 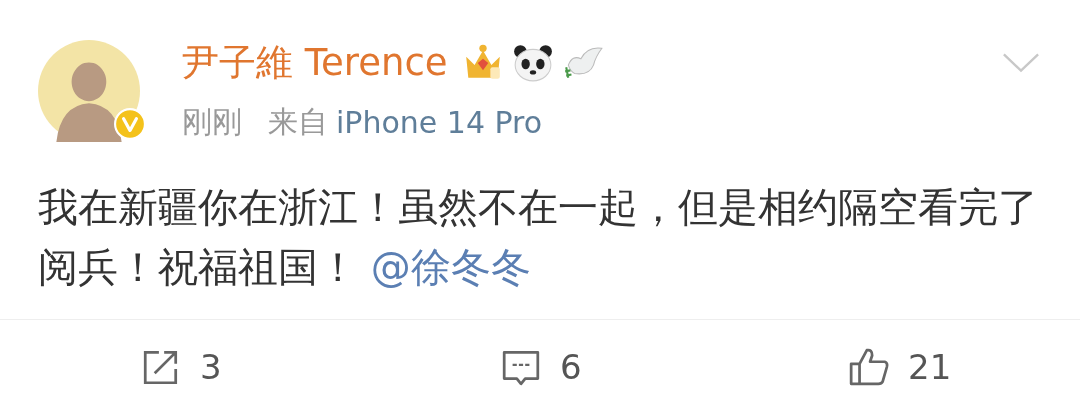 I want to click on source-label: 来自, so click(x=298, y=122).